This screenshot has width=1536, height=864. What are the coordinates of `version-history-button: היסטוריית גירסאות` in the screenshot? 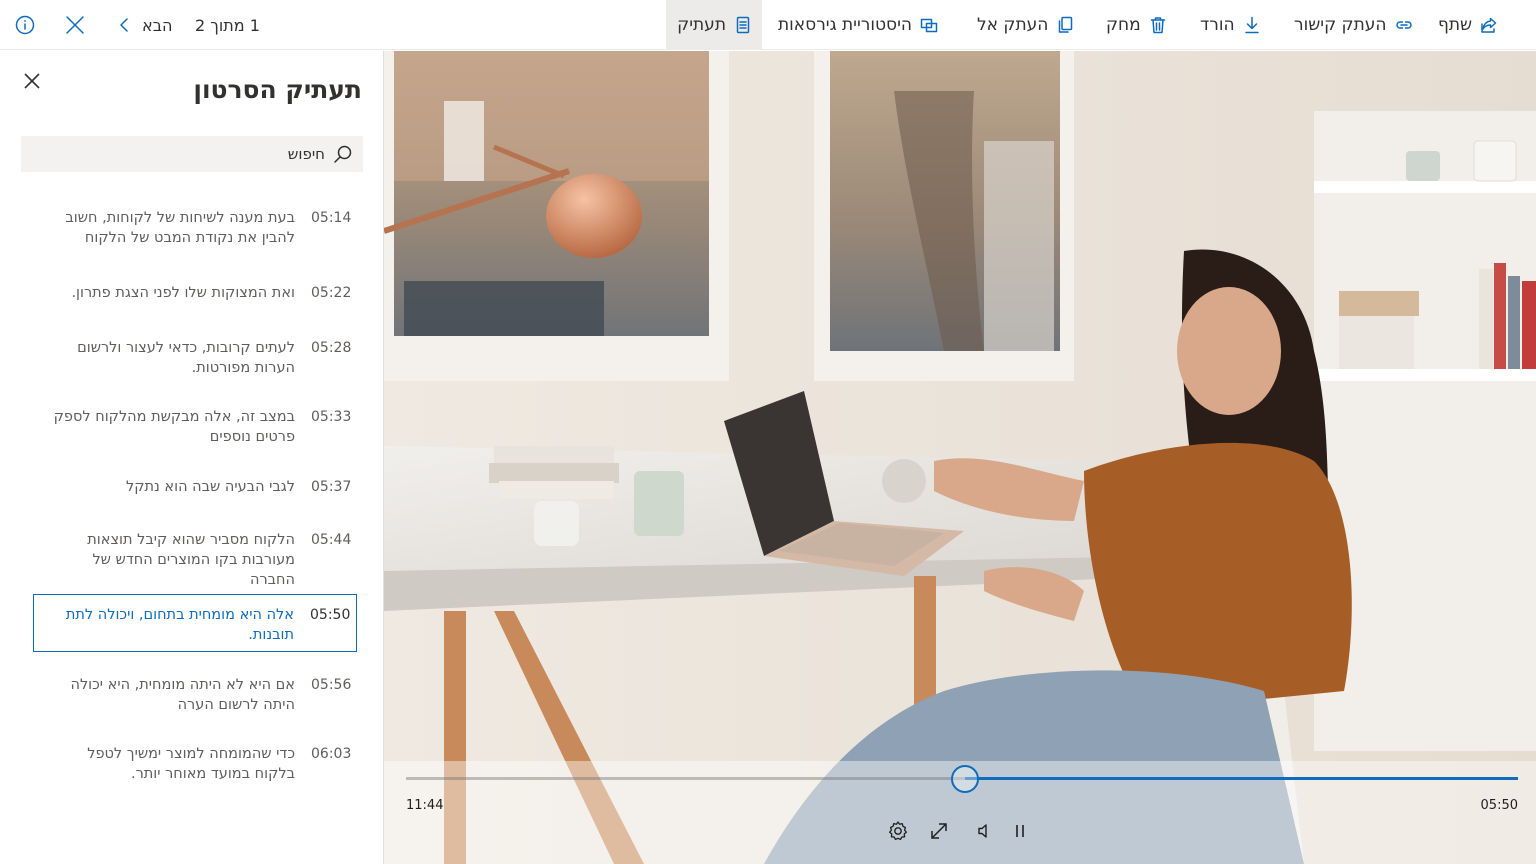 It's located at (858, 25).